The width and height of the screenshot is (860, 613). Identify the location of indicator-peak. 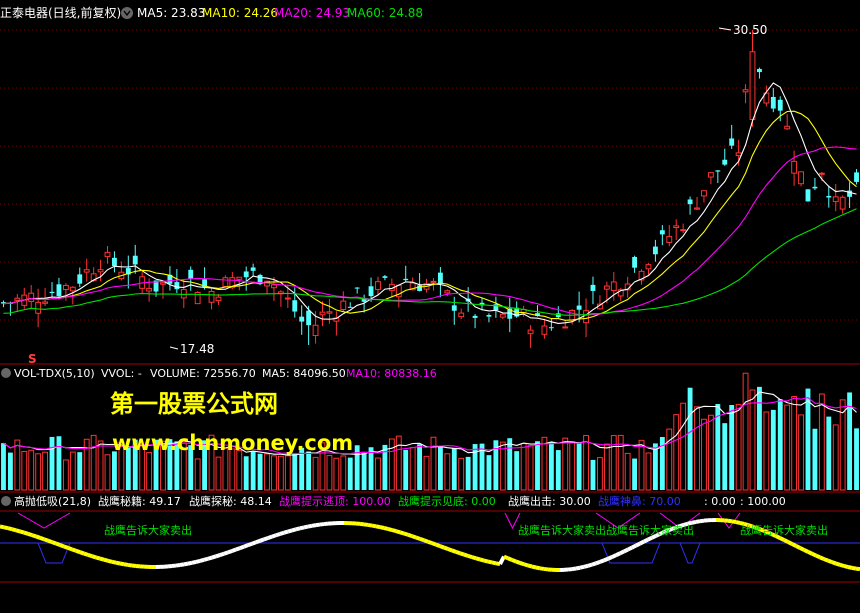
(44, 520).